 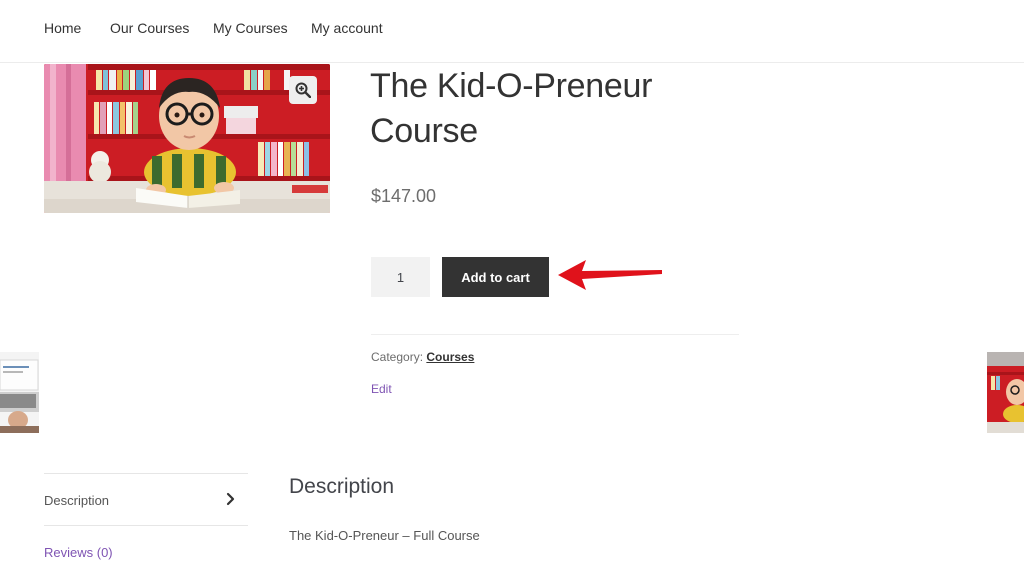 I want to click on category-link: Courses, so click(x=450, y=357).